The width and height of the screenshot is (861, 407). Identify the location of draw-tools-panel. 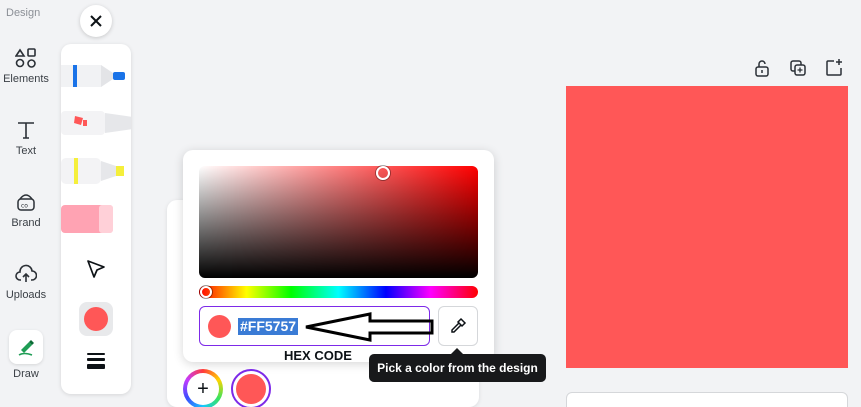
(96, 219).